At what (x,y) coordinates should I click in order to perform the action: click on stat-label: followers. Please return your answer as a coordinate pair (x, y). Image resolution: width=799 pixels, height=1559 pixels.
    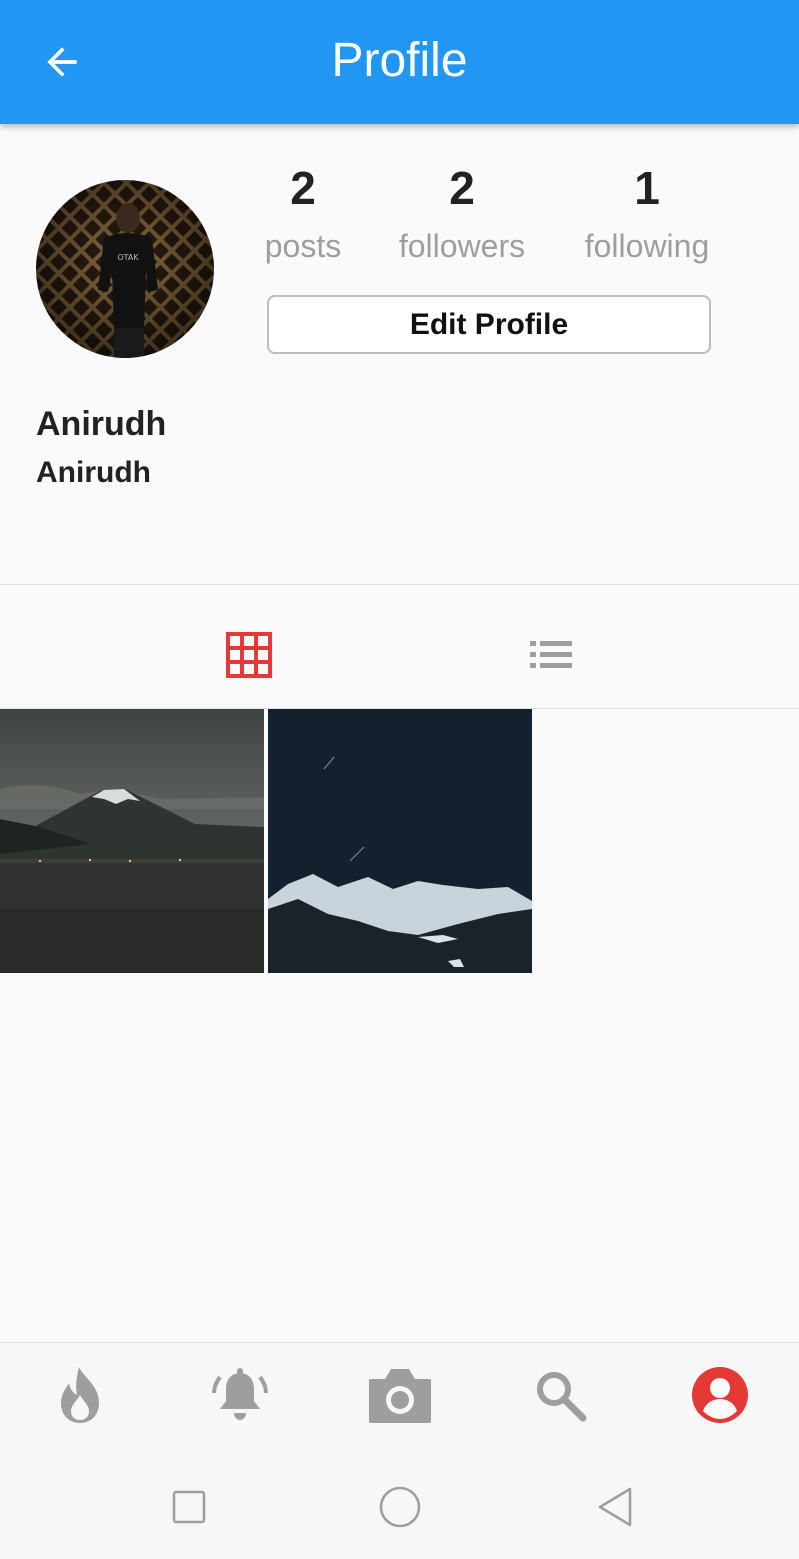
    Looking at the image, I should click on (462, 246).